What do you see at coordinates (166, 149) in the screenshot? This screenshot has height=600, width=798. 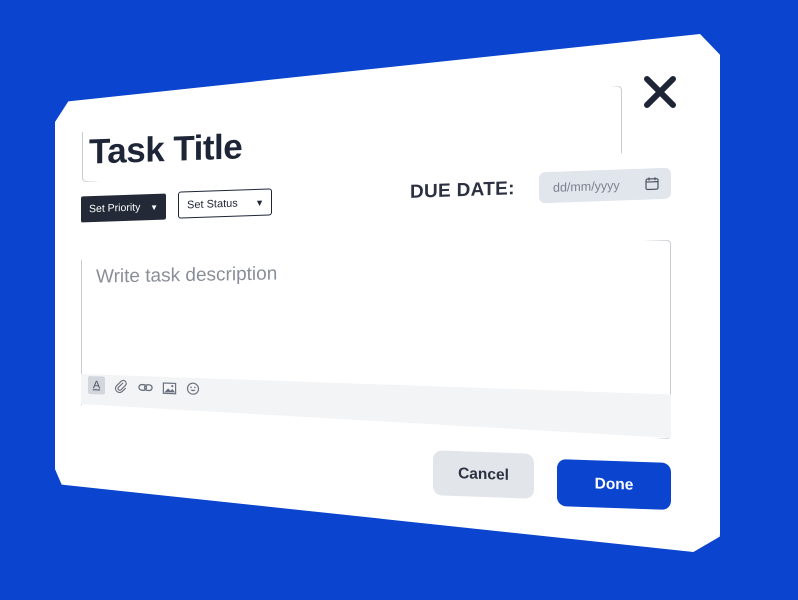 I see `task-title-text: Task Title` at bounding box center [166, 149].